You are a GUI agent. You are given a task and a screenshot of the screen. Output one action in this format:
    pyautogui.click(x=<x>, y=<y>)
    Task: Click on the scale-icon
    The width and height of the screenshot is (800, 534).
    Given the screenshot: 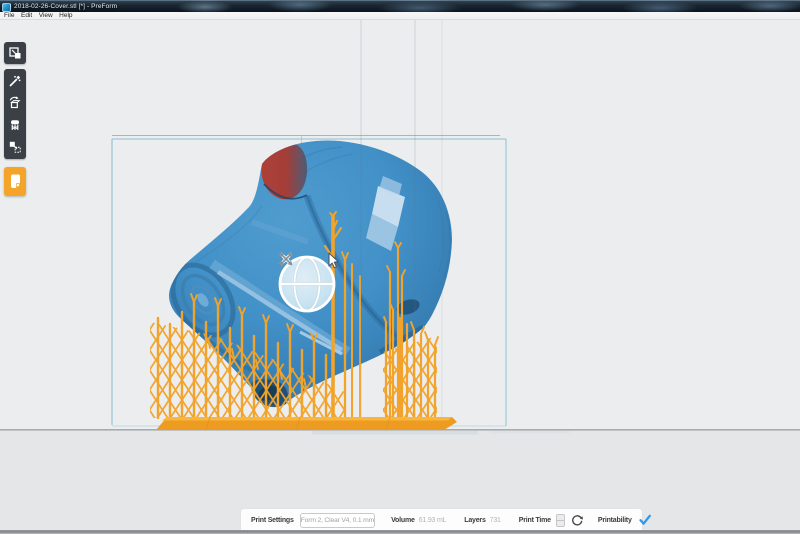 What is the action you would take?
    pyautogui.click(x=15, y=53)
    